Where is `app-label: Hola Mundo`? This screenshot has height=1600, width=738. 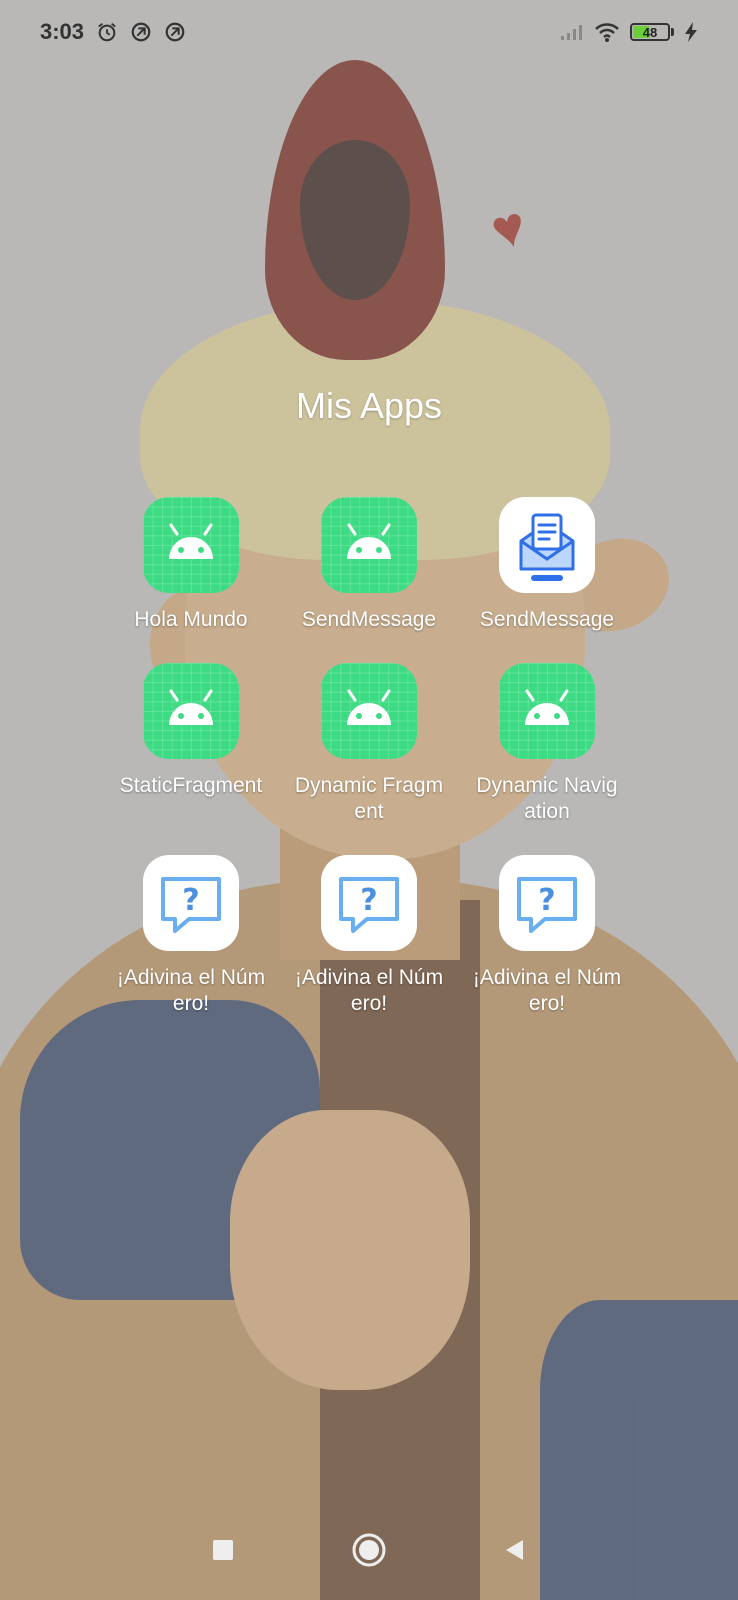
app-label: Hola Mundo is located at coordinates (191, 619).